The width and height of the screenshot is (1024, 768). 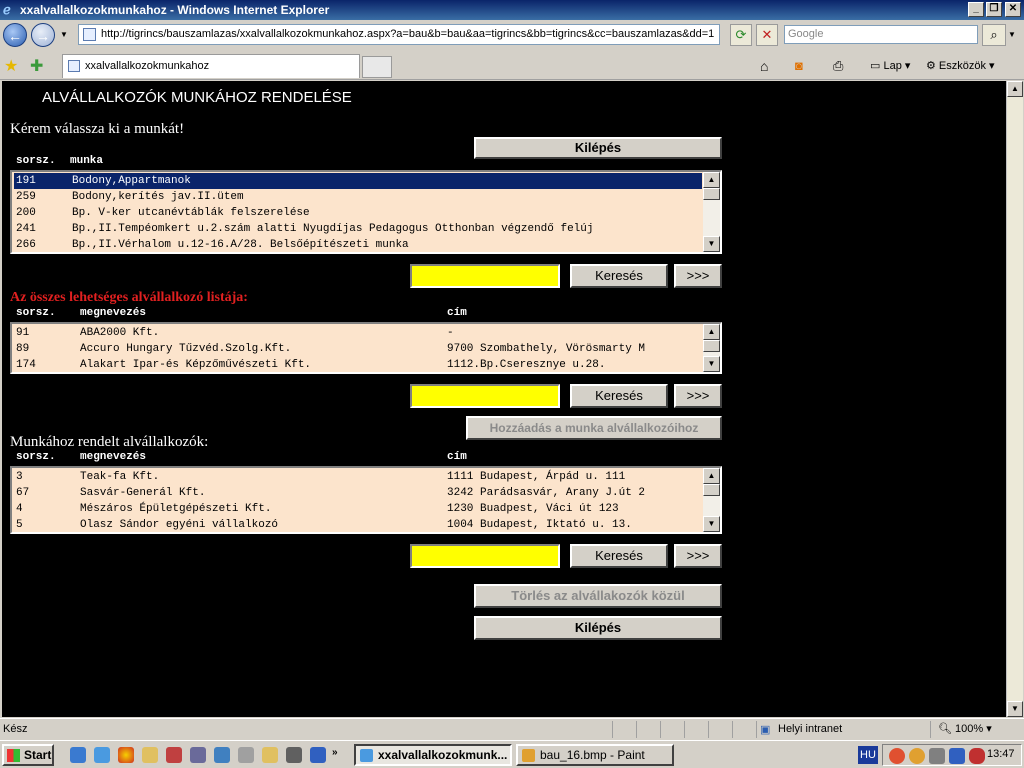 What do you see at coordinates (598, 148) in the screenshot?
I see `exit-button-top: Kilépés` at bounding box center [598, 148].